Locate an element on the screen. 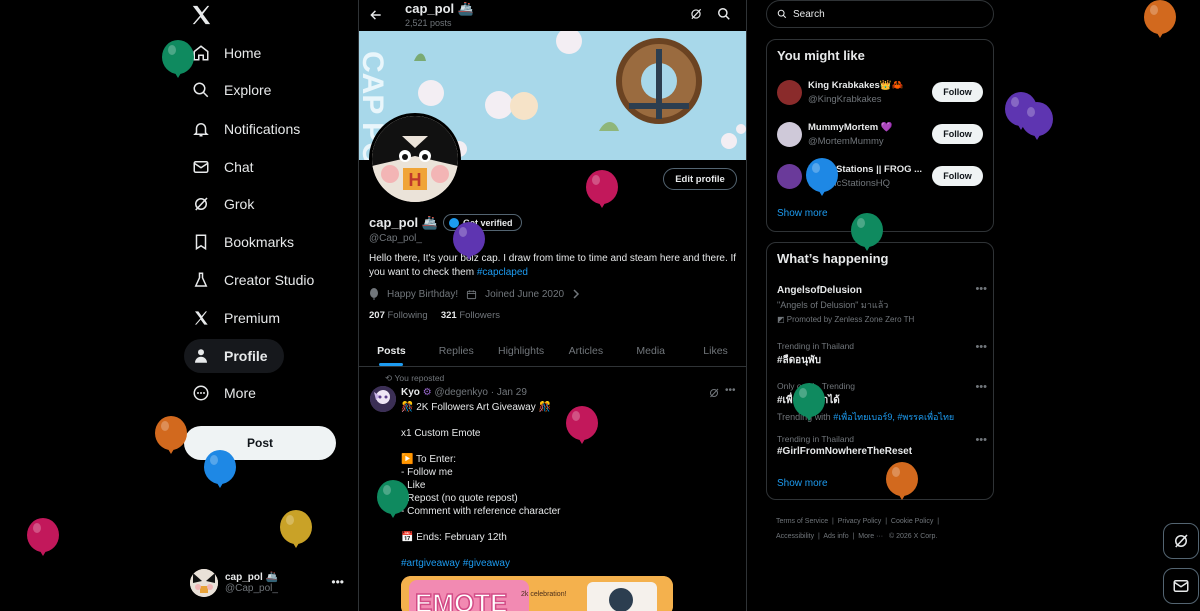 Image resolution: width=1200 pixels, height=611 pixels. suggested-account: King Krabkakes👑🦀 @KingKrabkakes Follow is located at coordinates (880, 92).